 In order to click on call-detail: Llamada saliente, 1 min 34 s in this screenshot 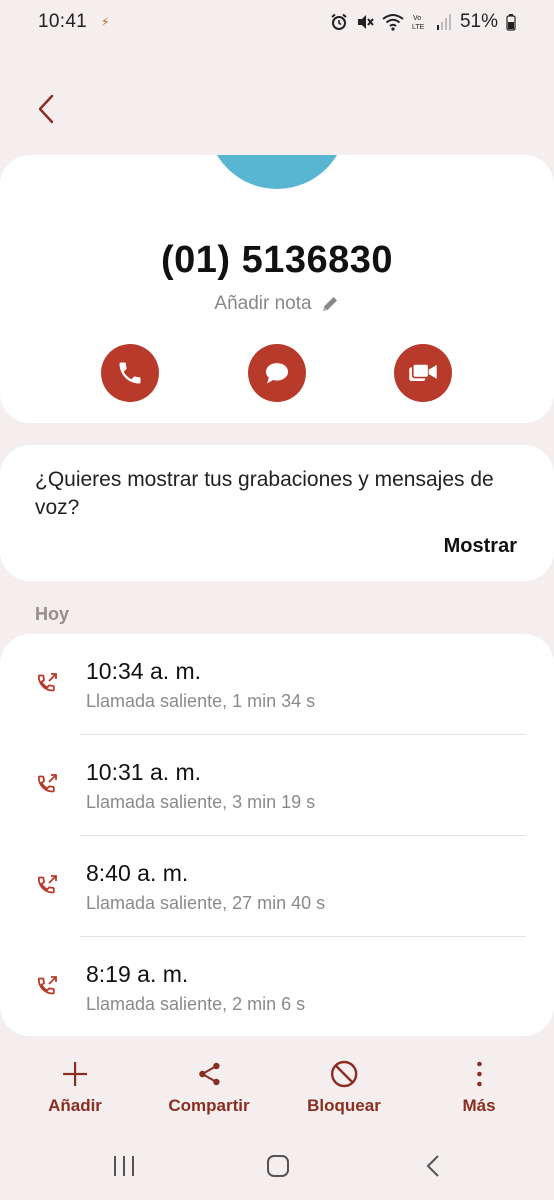, I will do `click(201, 701)`.